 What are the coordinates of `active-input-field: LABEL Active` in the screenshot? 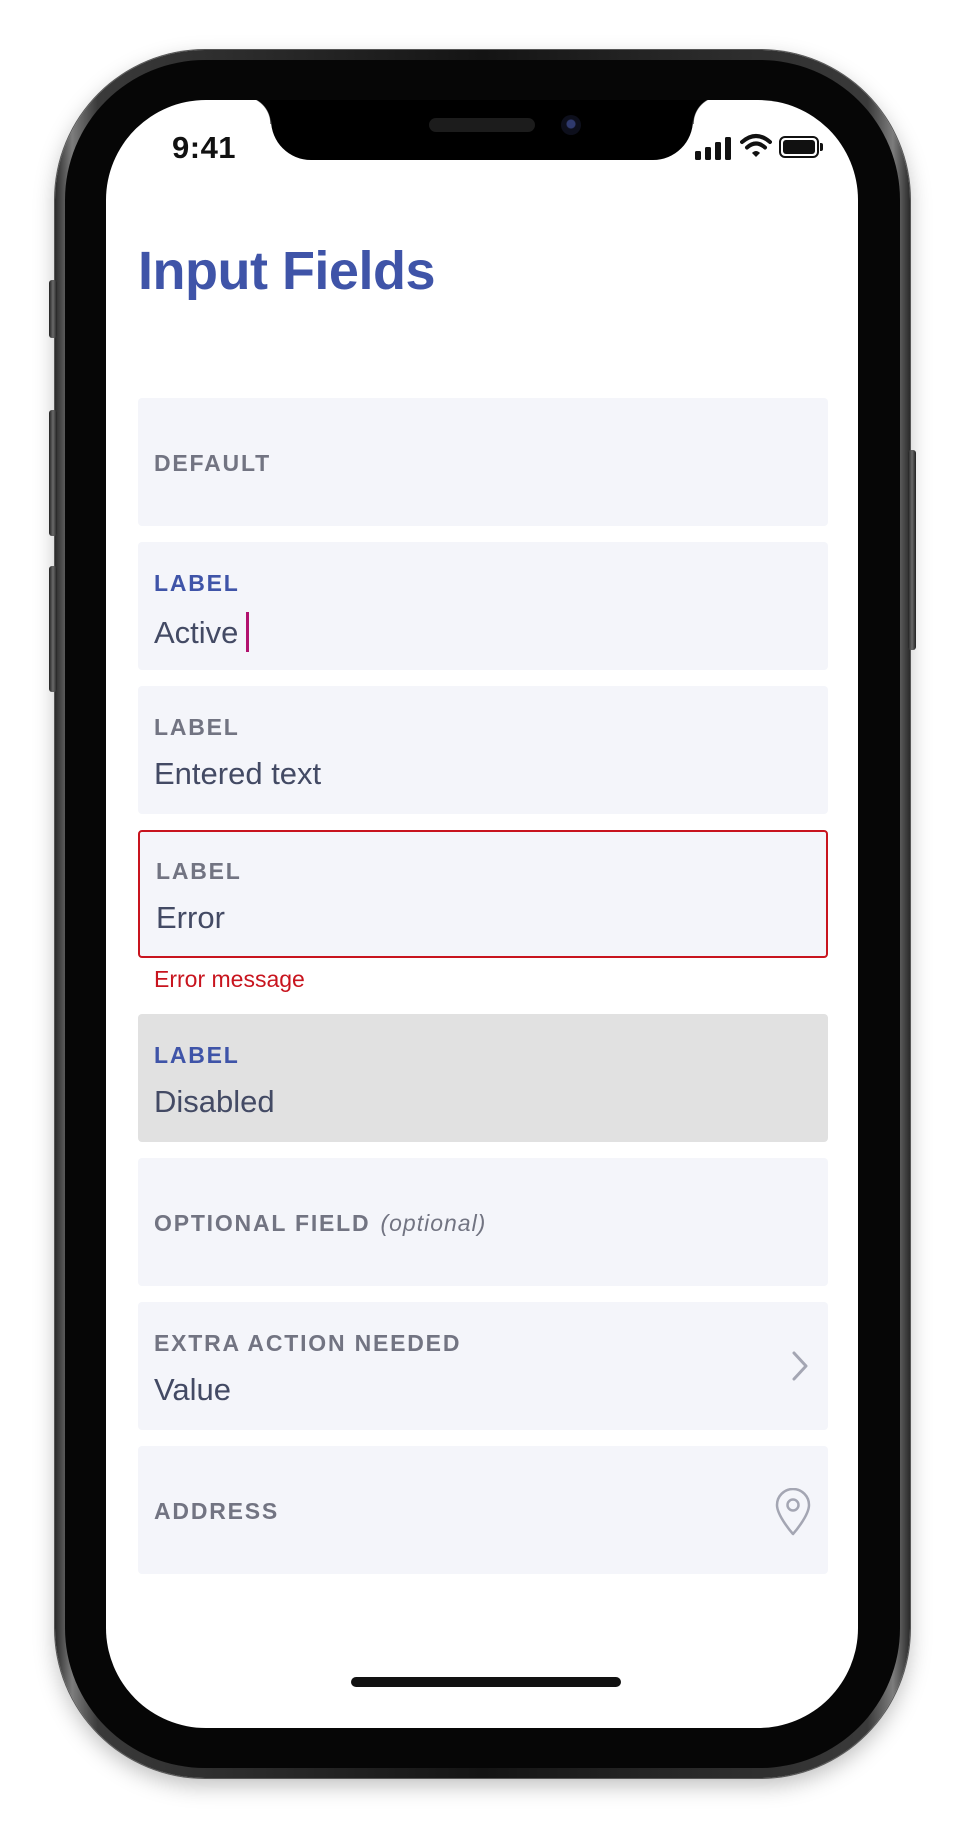 It's located at (483, 606).